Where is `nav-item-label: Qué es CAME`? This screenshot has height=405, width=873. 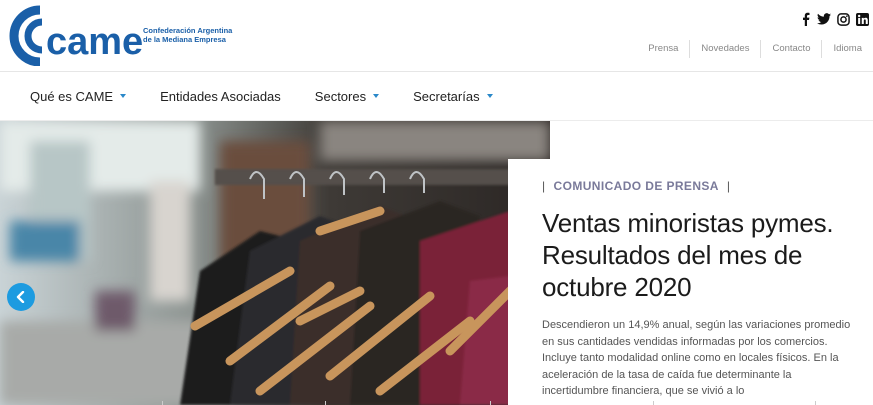
nav-item-label: Qué es CAME is located at coordinates (72, 96).